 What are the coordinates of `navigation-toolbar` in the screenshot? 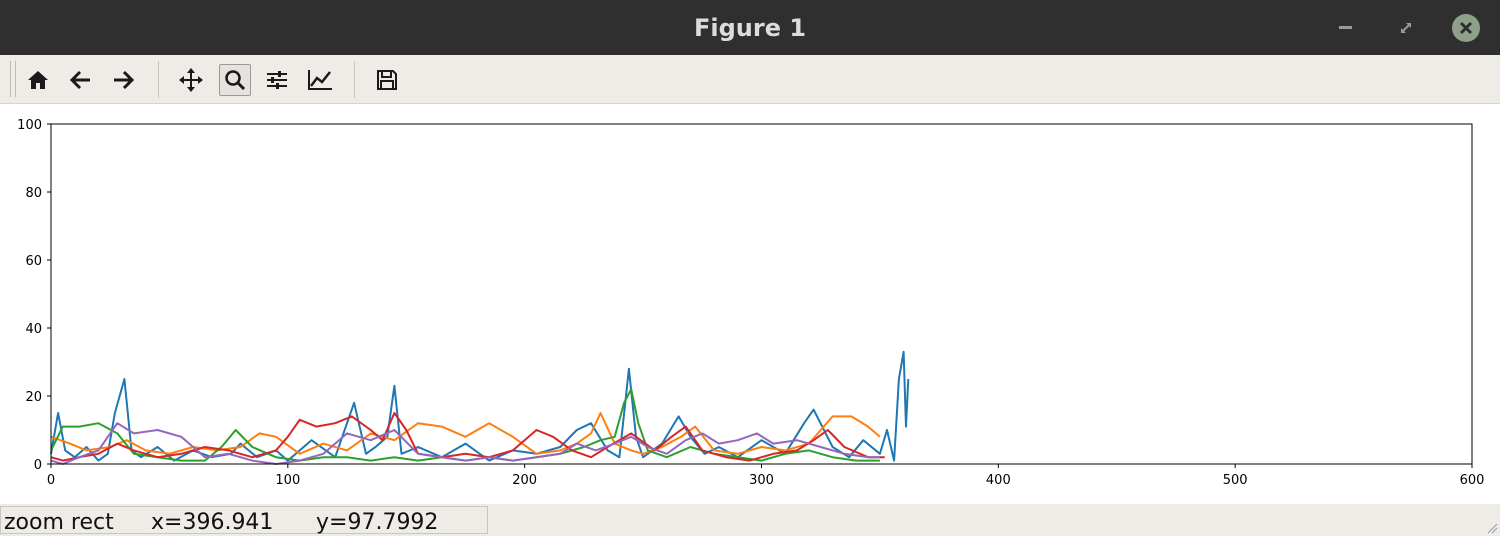 It's located at (750, 79).